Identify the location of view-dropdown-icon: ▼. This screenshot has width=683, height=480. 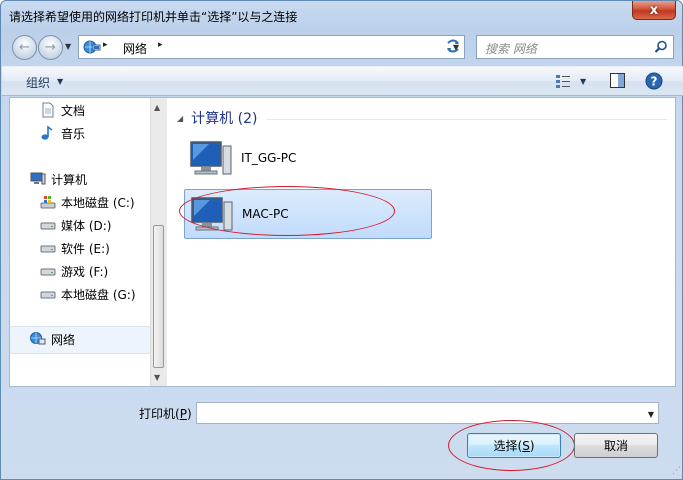
(583, 81).